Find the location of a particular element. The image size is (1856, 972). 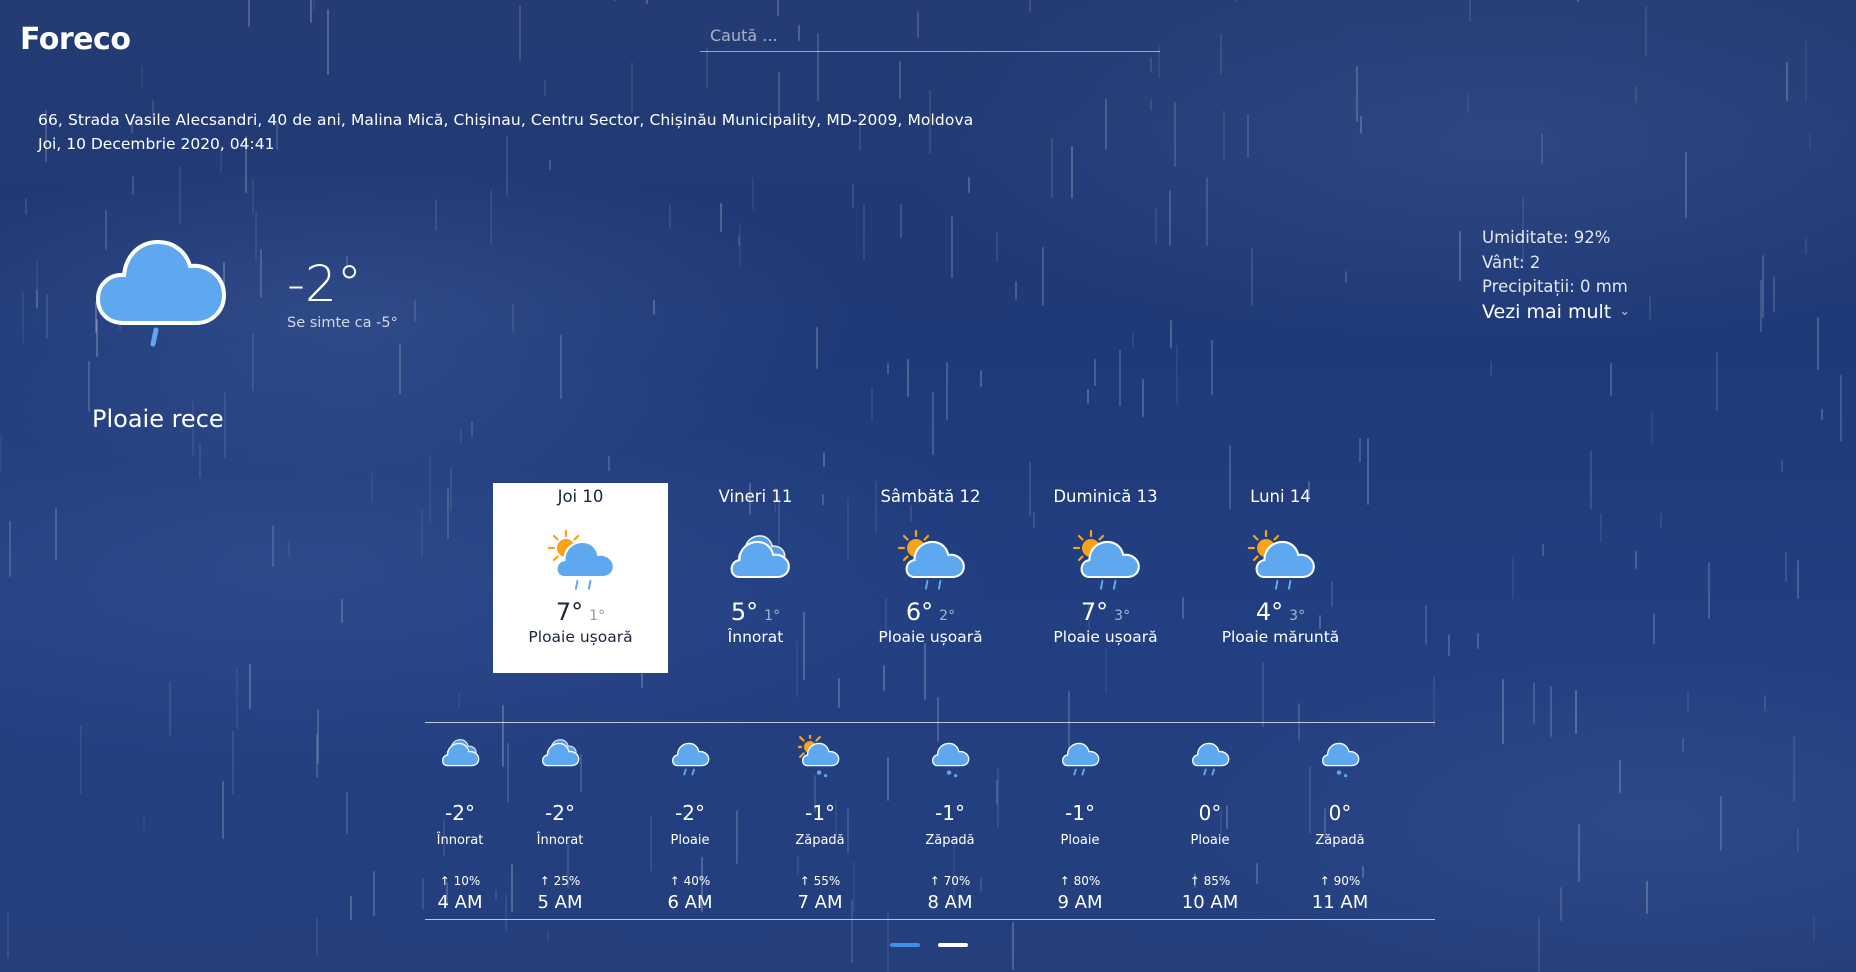

hour-prob-value: 85% is located at coordinates (1217, 881).